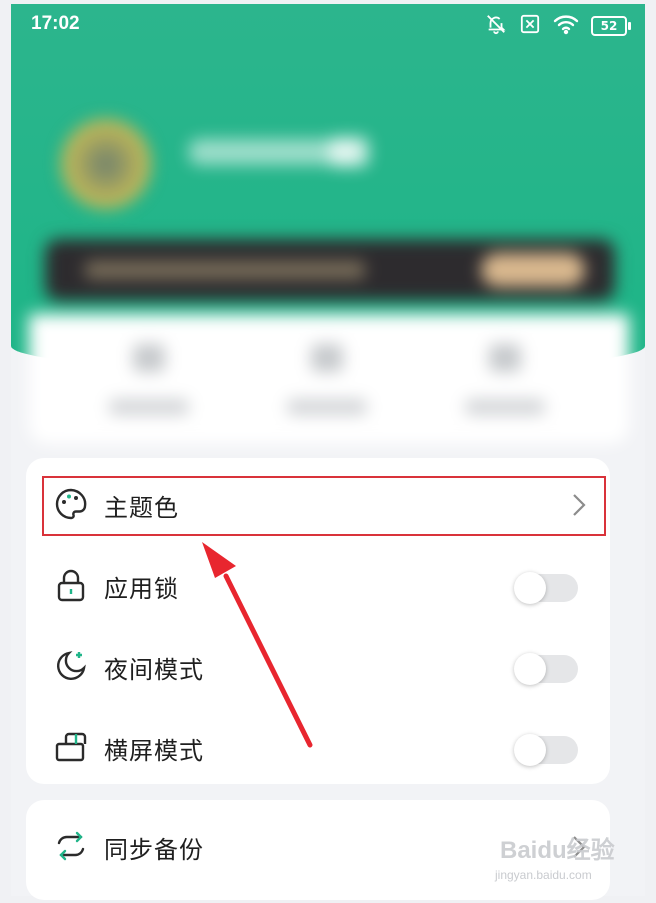 This screenshot has width=656, height=903. What do you see at coordinates (154, 850) in the screenshot?
I see `settings-row-label: 同步备份` at bounding box center [154, 850].